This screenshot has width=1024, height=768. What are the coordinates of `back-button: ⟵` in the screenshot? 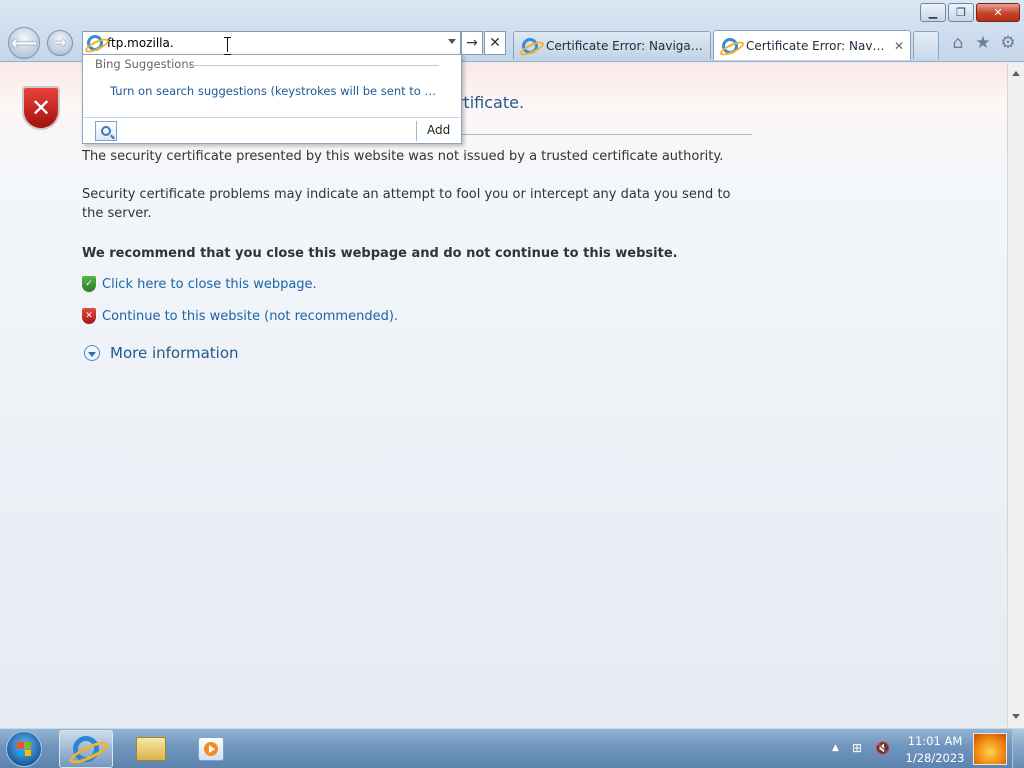 It's located at (24, 43).